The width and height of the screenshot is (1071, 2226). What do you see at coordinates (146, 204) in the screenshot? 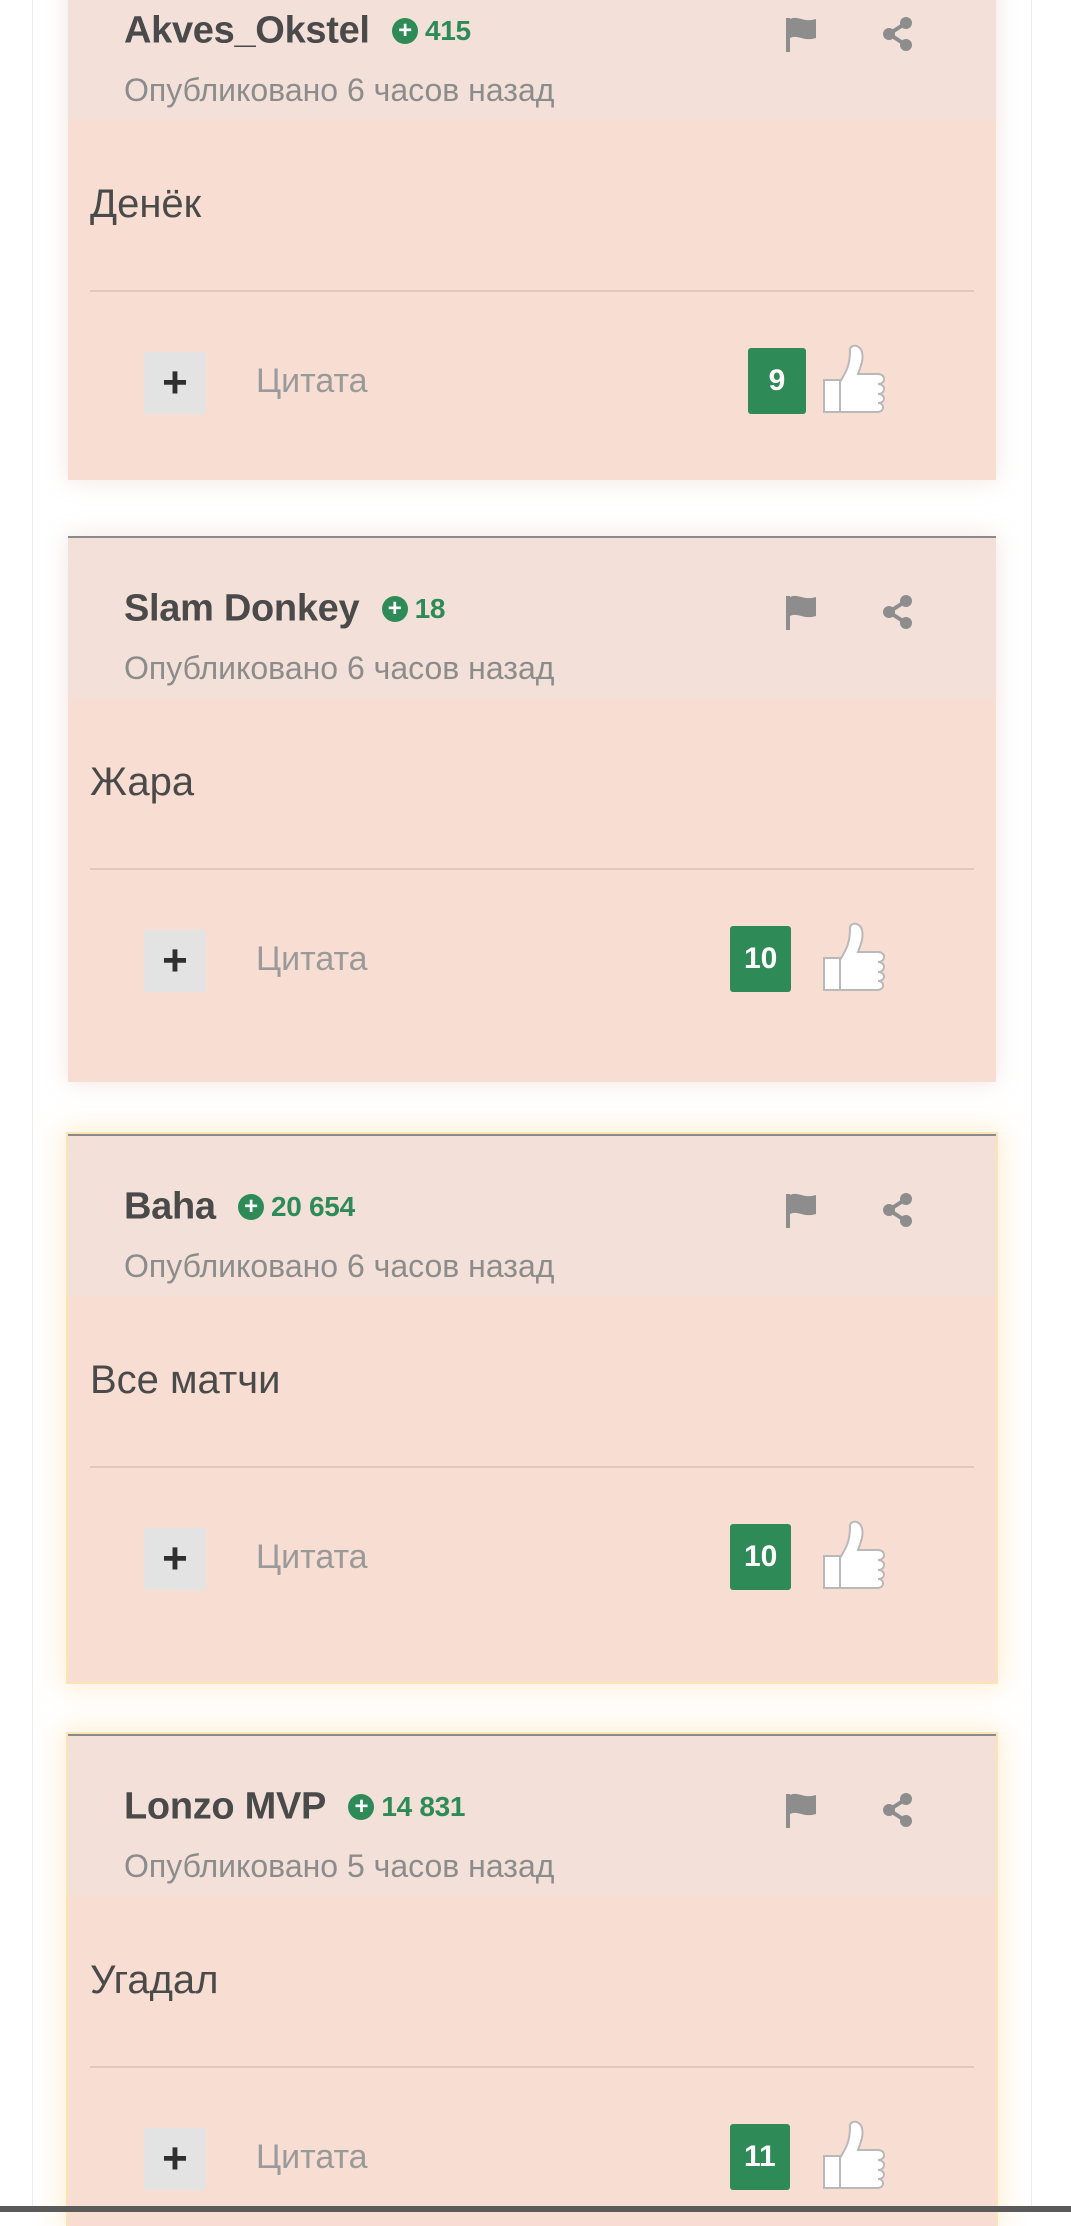
I see `comment-text: Денёк` at bounding box center [146, 204].